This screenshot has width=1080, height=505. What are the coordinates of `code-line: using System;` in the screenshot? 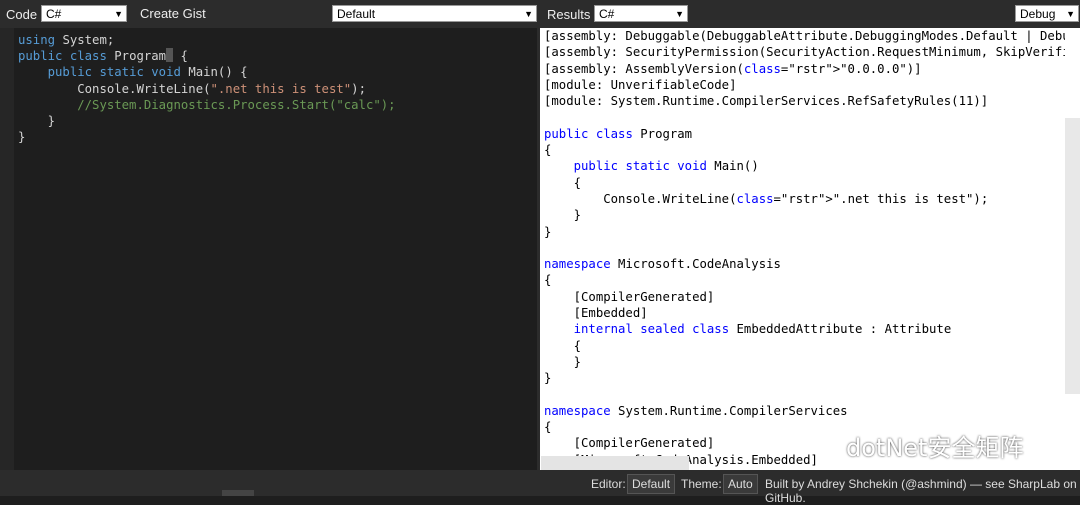 It's located at (66, 40).